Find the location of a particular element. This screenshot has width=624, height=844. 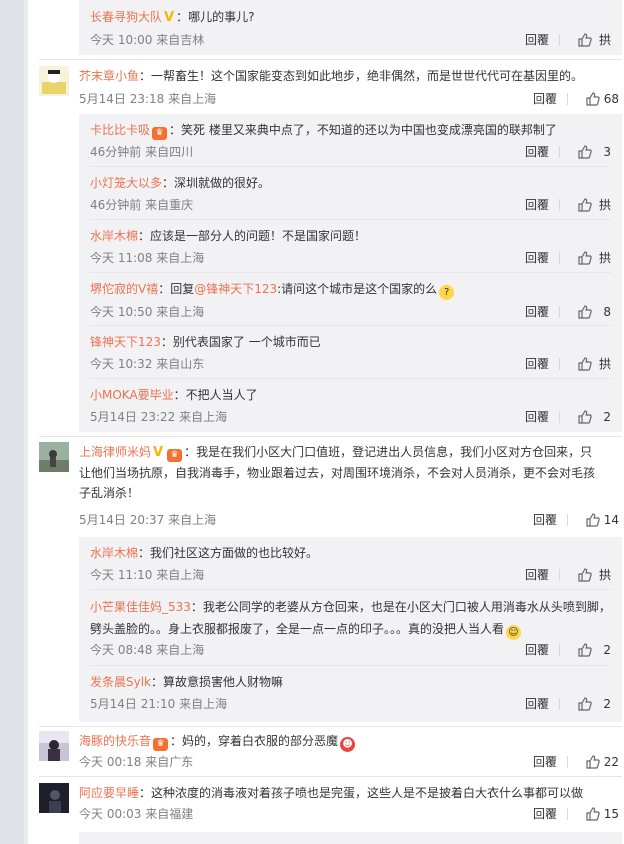

timestamp: 5月14日 23:18 来自上海 is located at coordinates (148, 99).